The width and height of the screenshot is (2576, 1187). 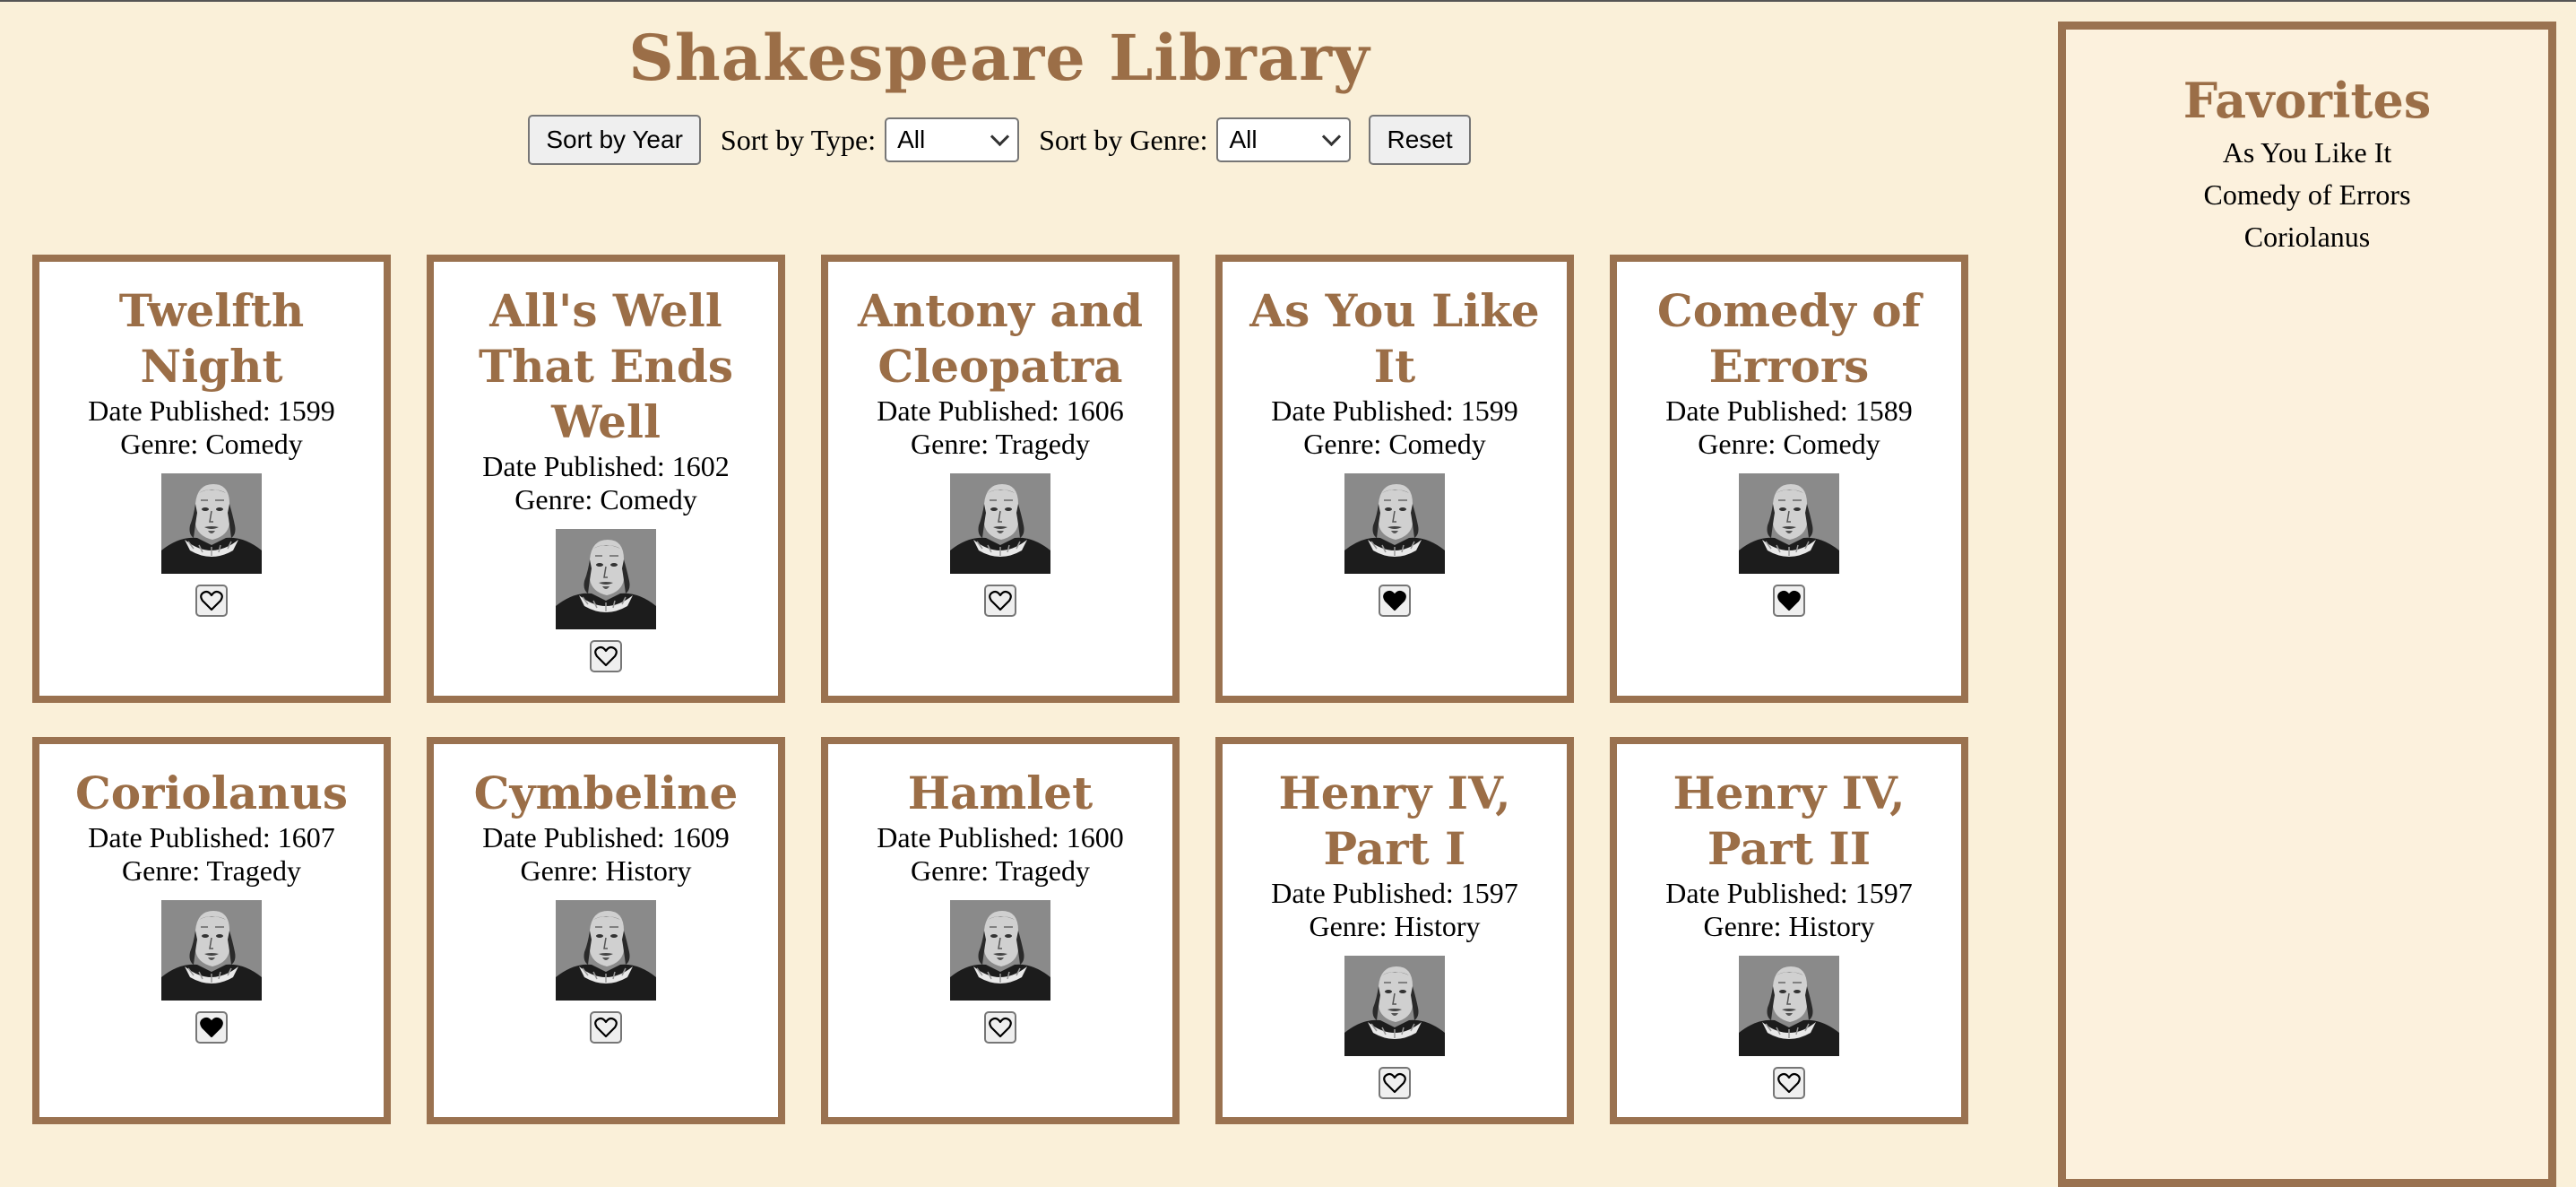 What do you see at coordinates (2307, 237) in the screenshot?
I see `favorite-item: Coriolanus` at bounding box center [2307, 237].